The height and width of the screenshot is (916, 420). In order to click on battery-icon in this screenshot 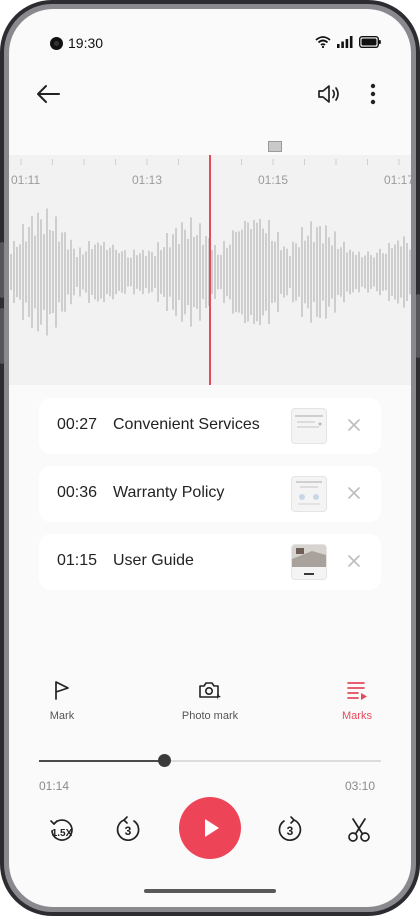, I will do `click(370, 42)`.